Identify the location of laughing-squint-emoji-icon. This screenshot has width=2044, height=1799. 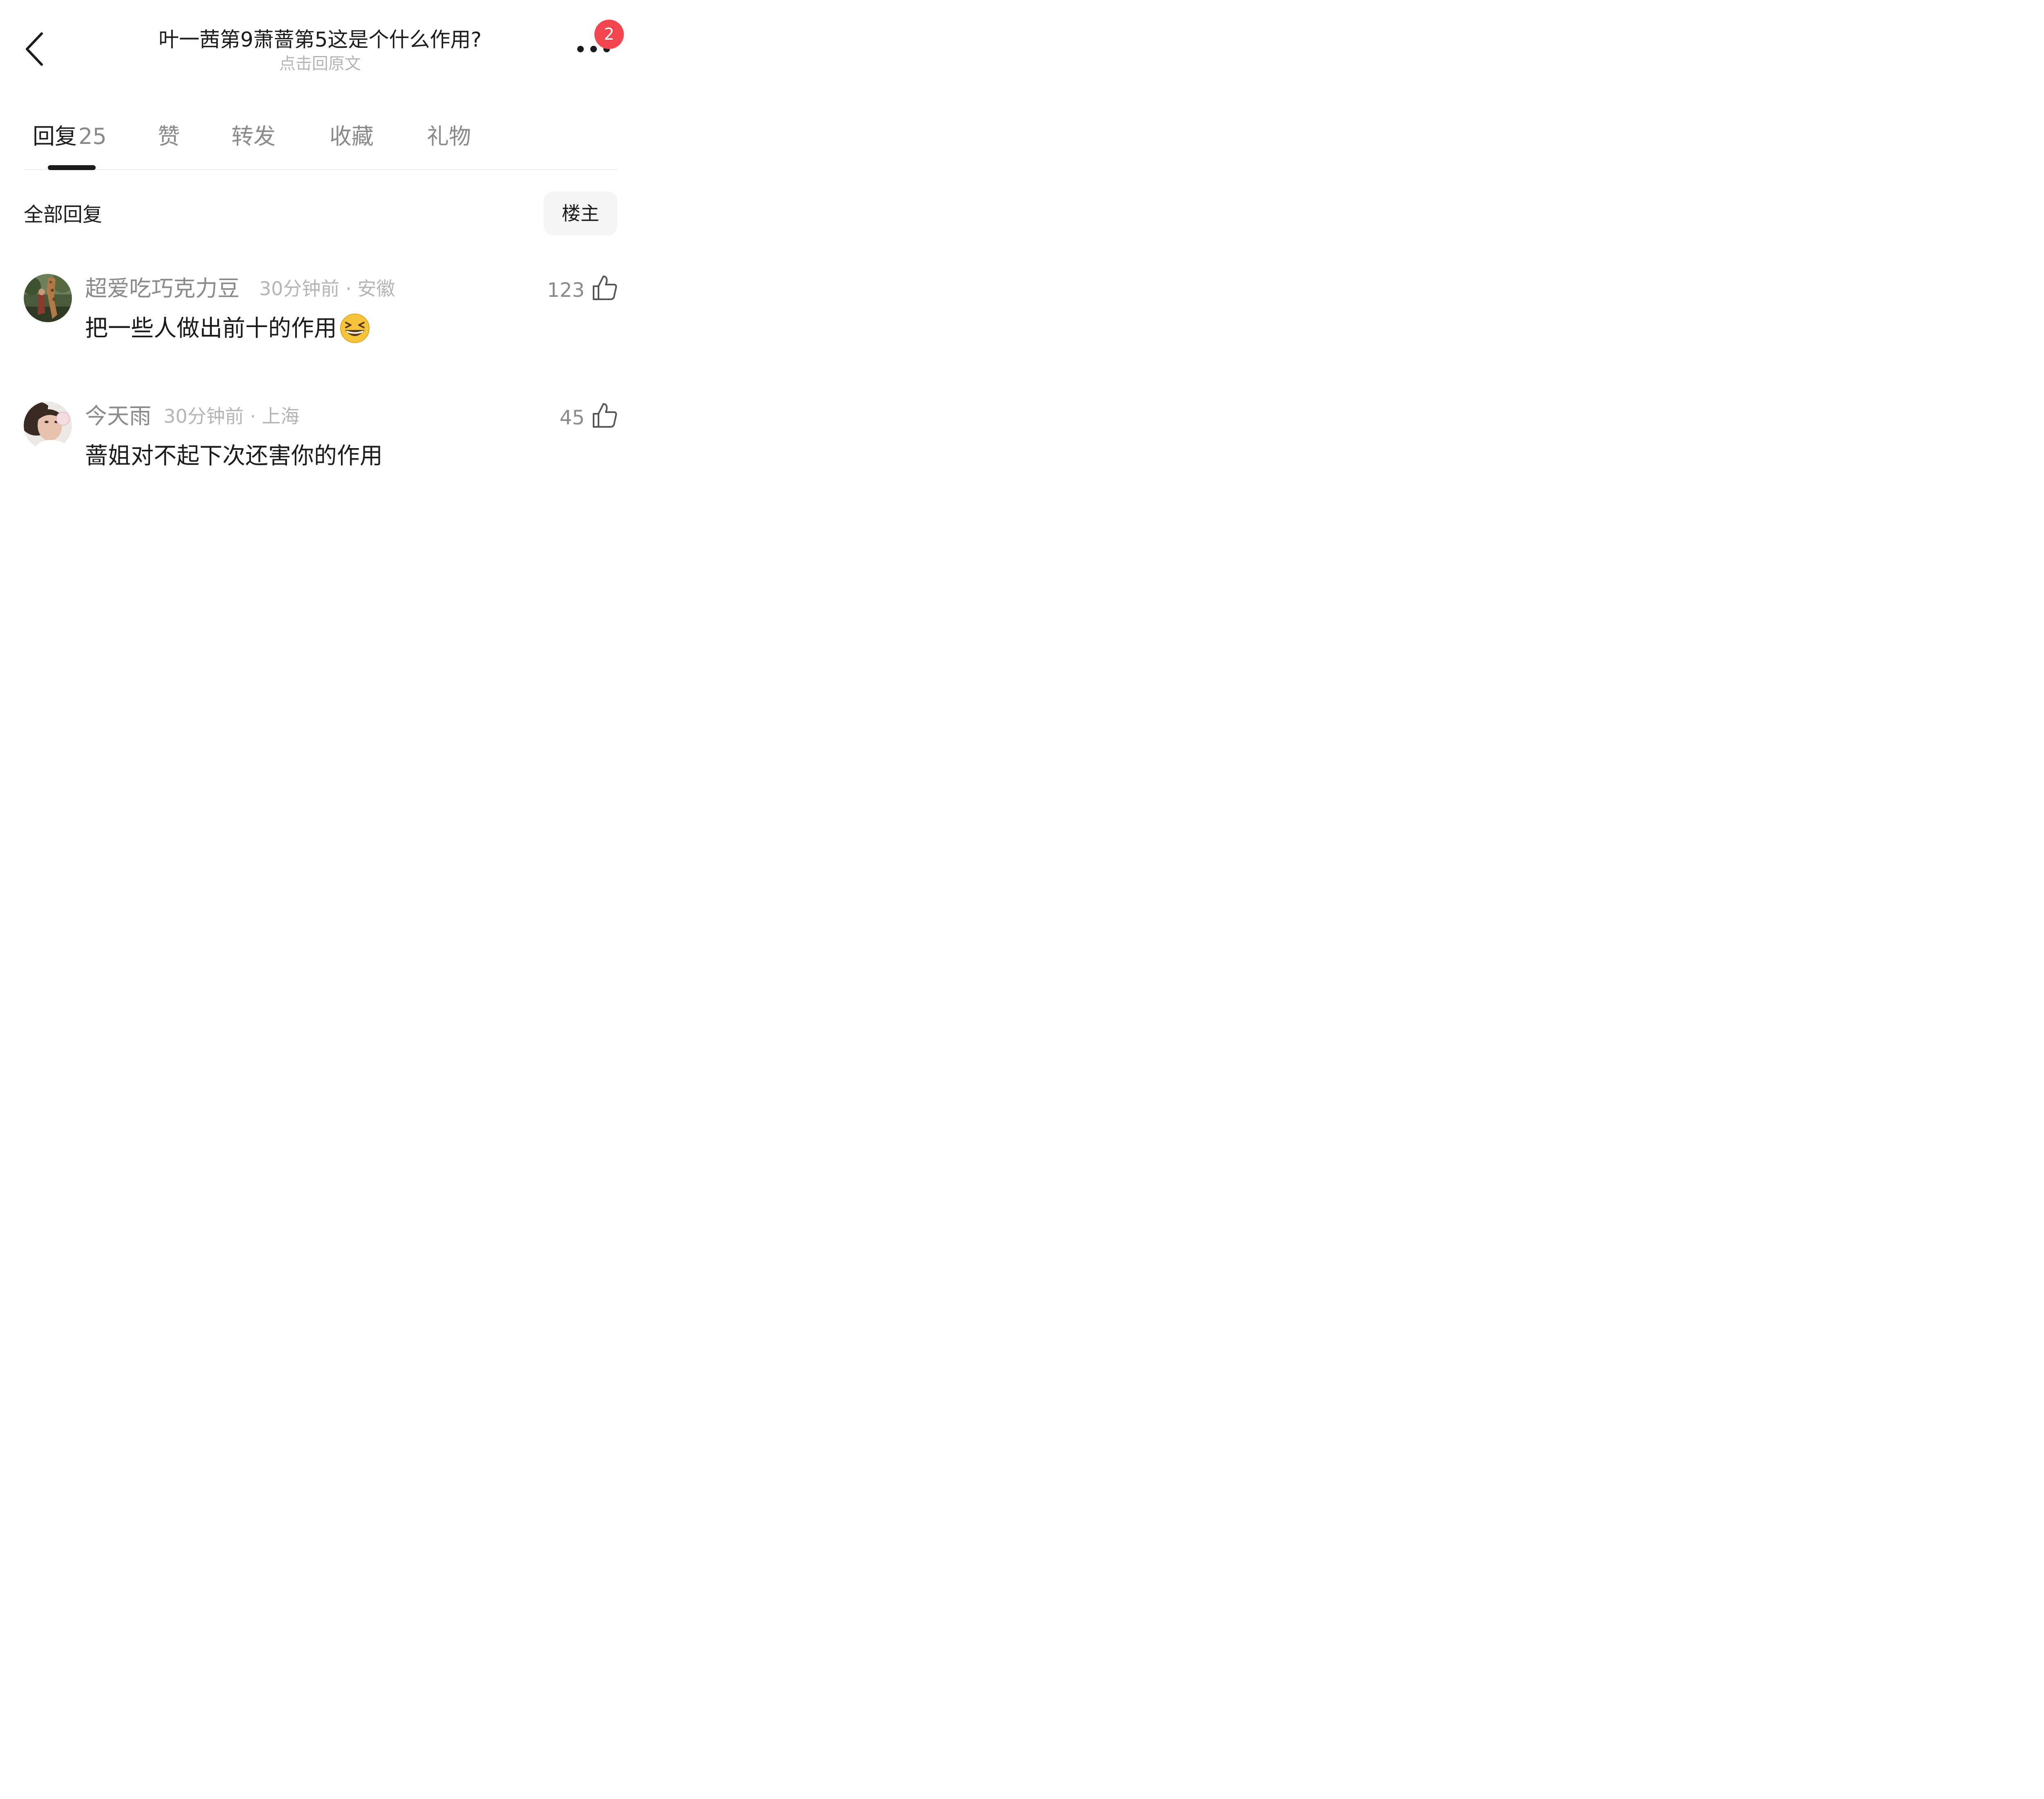
(355, 328).